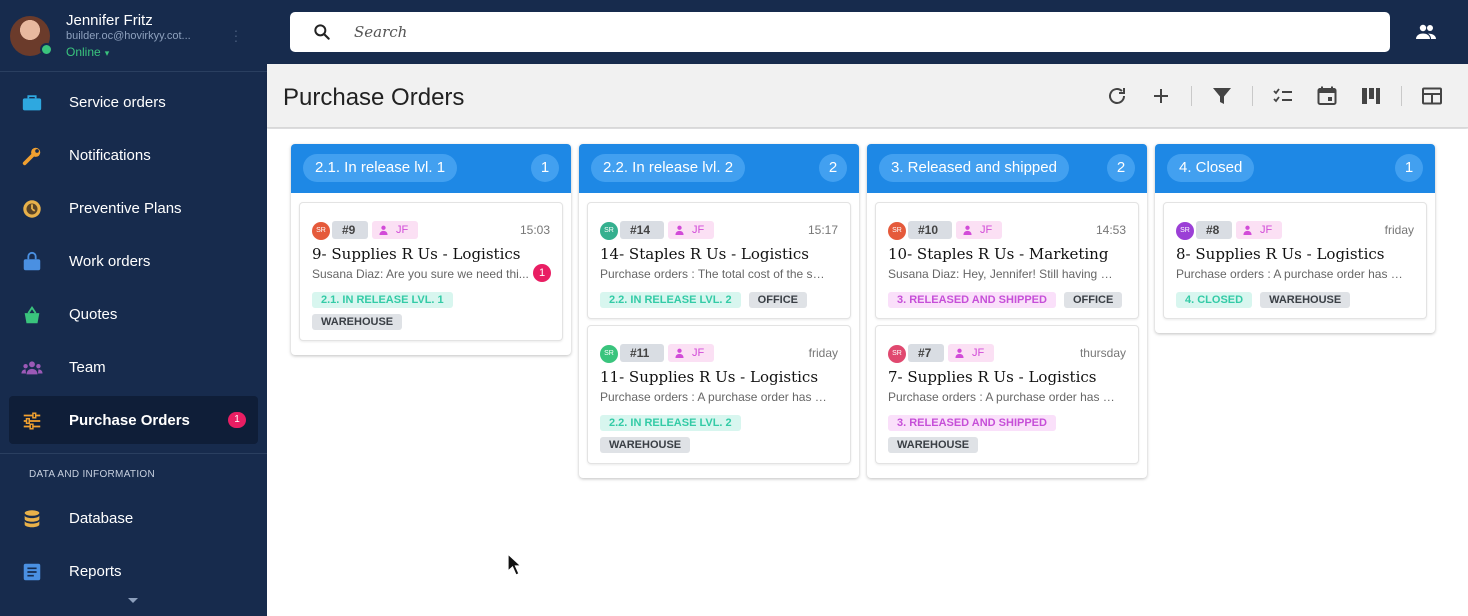 The image size is (1468, 616). What do you see at coordinates (133, 261) in the screenshot?
I see `sidebar-item-work-orders: Work orders` at bounding box center [133, 261].